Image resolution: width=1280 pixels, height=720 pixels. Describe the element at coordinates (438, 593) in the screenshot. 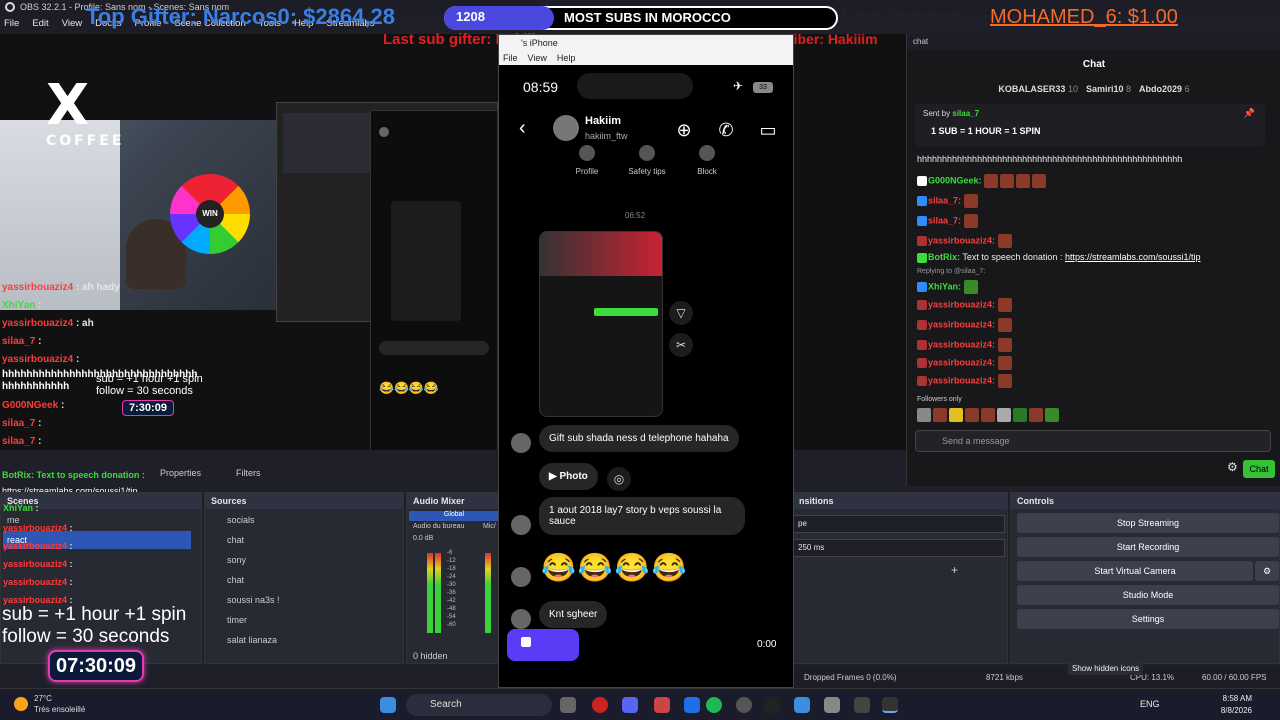

I see `mixer-meter-right` at that location.